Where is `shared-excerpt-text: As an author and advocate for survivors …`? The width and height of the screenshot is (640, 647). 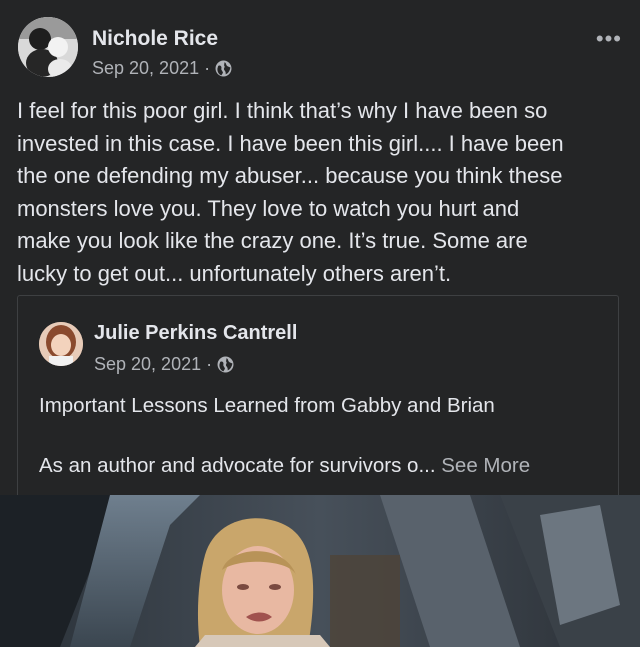 shared-excerpt-text: As an author and advocate for survivors … is located at coordinates (237, 465).